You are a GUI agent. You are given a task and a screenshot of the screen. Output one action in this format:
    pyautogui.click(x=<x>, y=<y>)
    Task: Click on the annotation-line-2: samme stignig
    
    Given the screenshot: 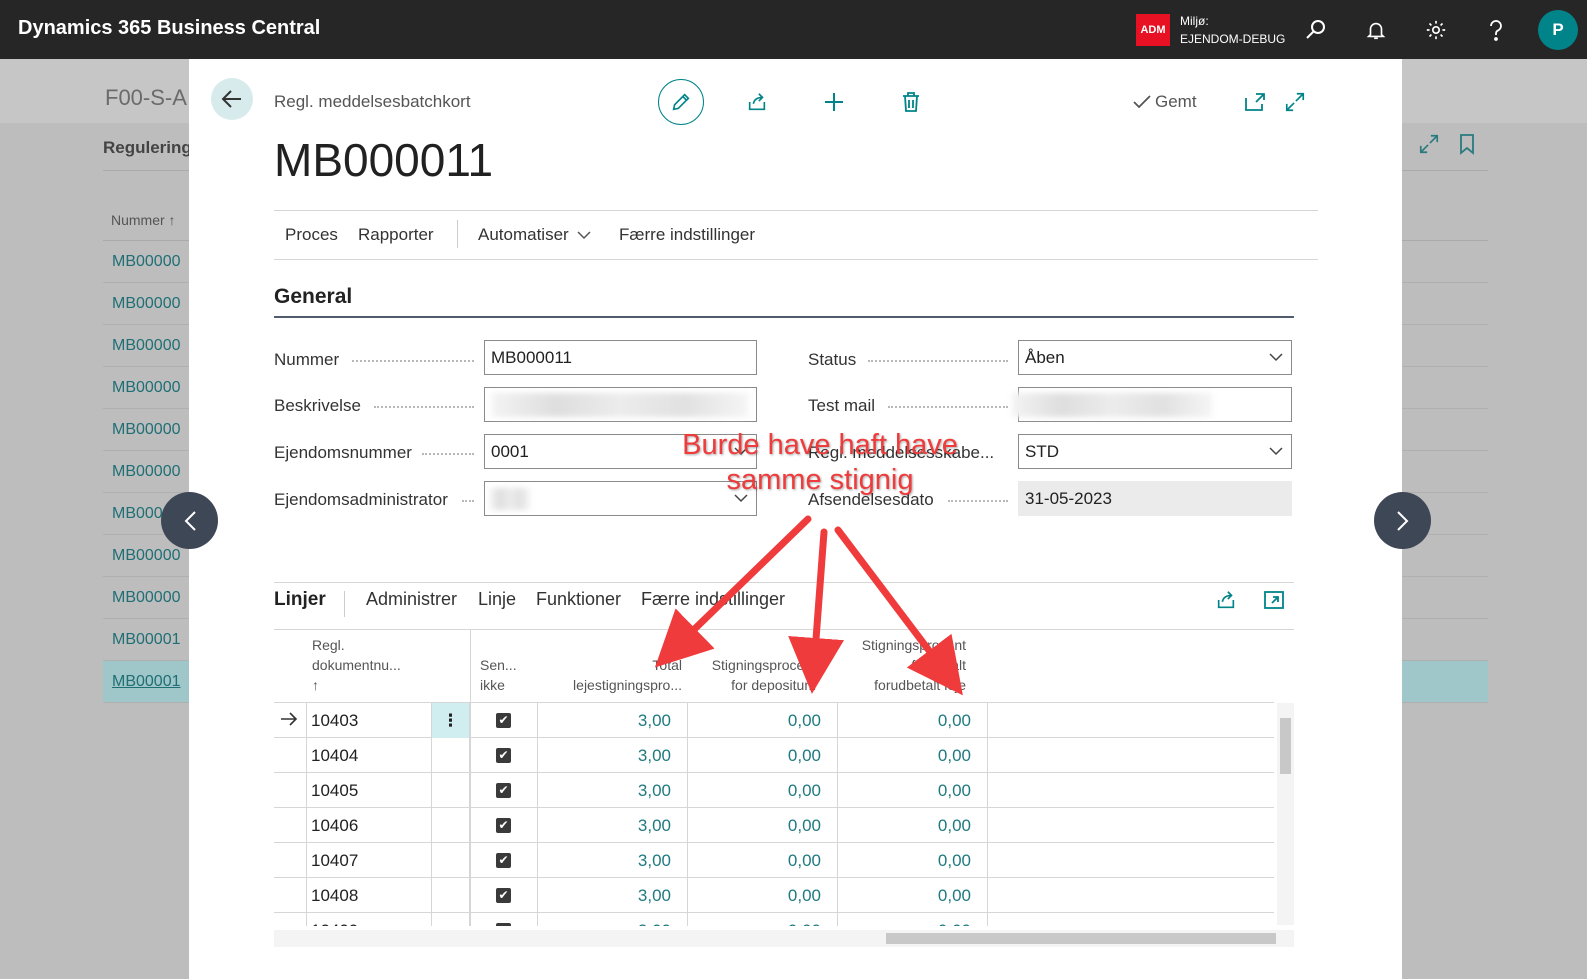 What is the action you would take?
    pyautogui.click(x=820, y=480)
    